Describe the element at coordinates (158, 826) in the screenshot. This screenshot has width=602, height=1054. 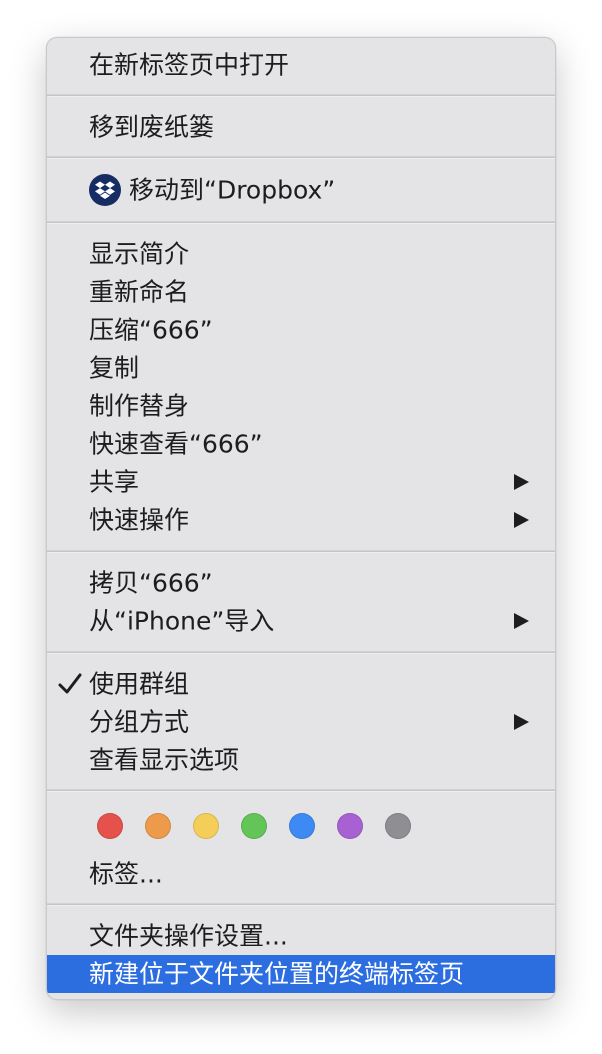
I see `tag-dot-orange` at that location.